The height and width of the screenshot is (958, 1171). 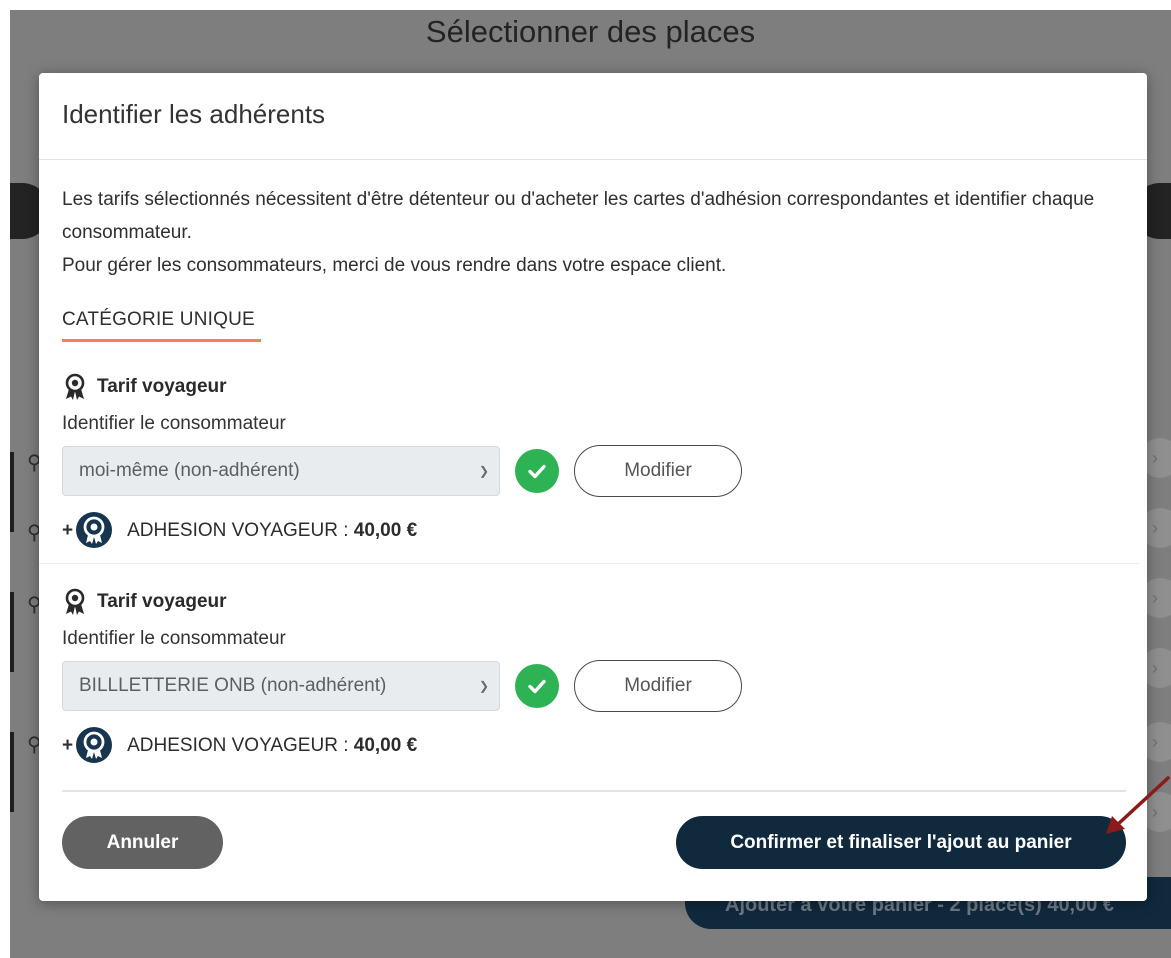 I want to click on tab-category-unique: CATÉGORIE UNIQUE, so click(x=158, y=320).